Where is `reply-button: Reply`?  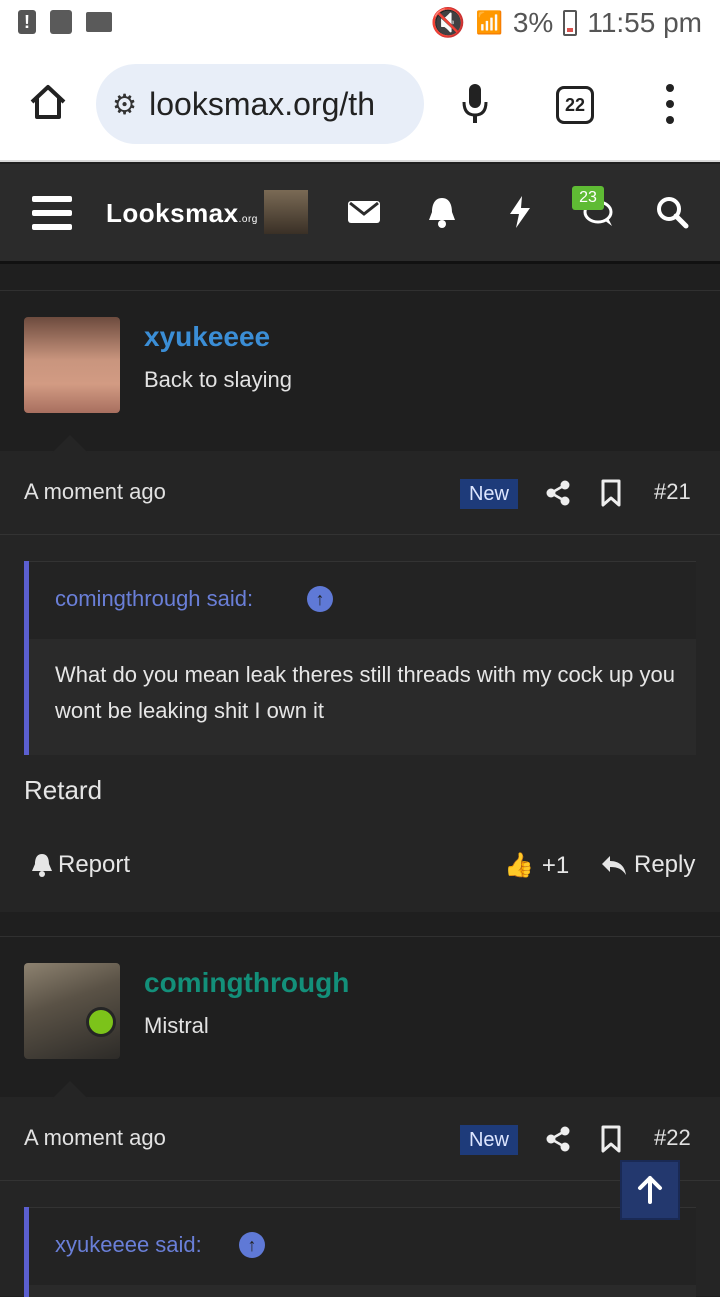 reply-button: Reply is located at coordinates (647, 865).